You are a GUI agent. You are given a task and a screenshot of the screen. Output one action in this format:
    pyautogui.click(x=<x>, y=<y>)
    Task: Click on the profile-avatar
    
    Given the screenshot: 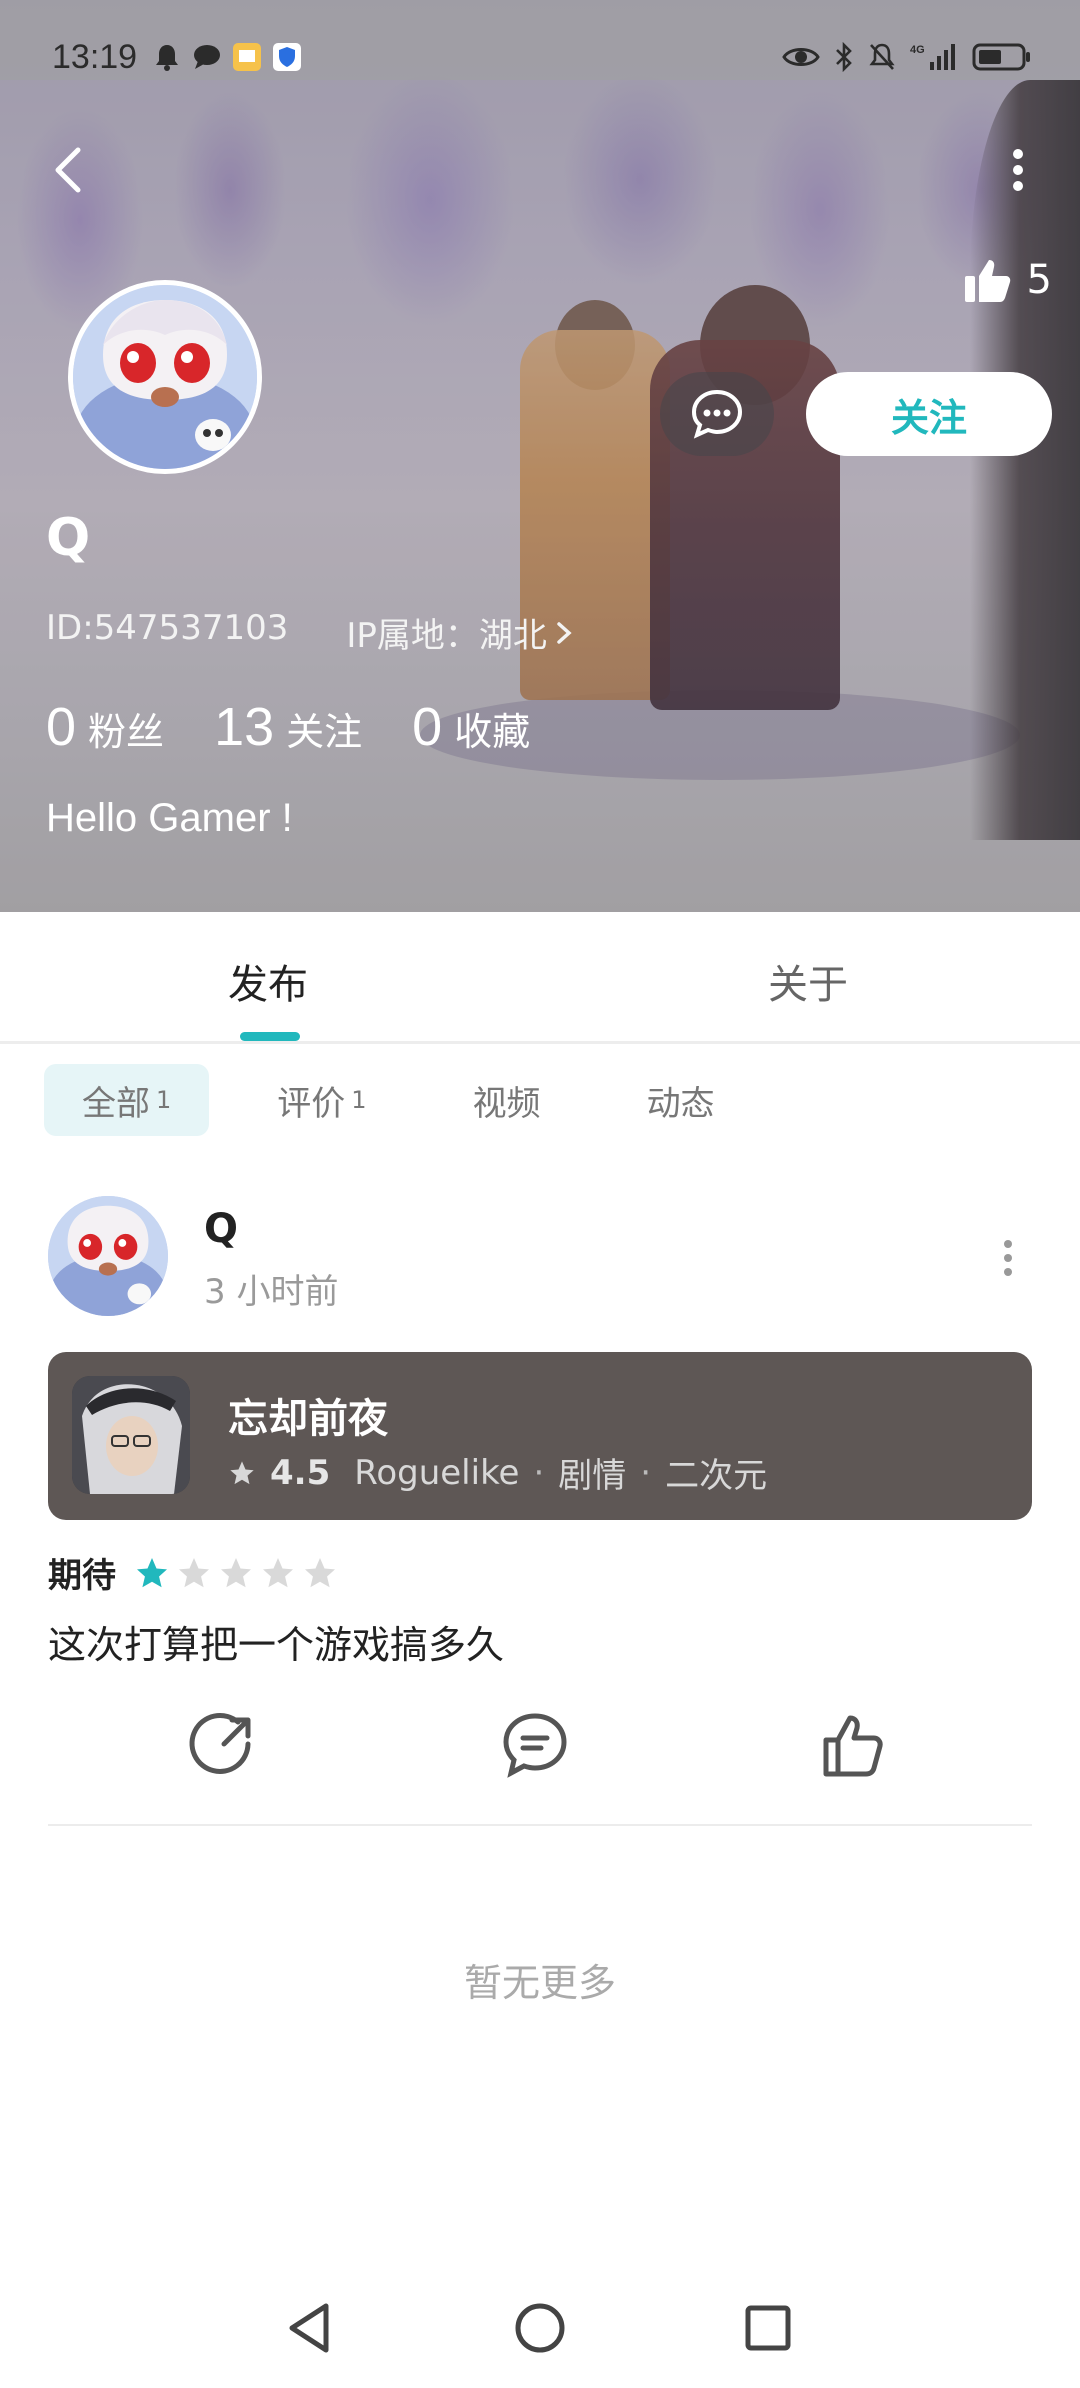 What is the action you would take?
    pyautogui.click(x=165, y=377)
    